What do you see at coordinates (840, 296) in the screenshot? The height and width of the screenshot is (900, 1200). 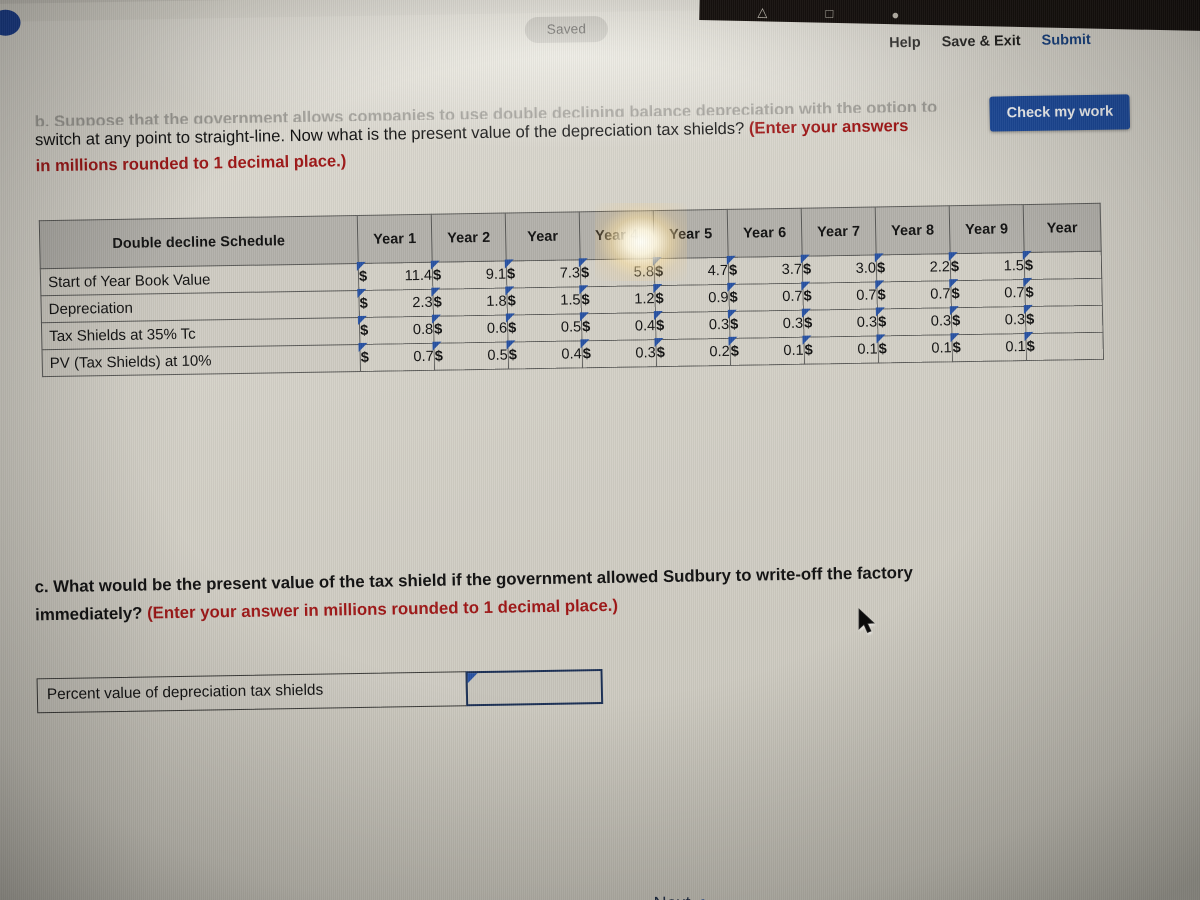 I see `cell-r1-c6: $0.7` at bounding box center [840, 296].